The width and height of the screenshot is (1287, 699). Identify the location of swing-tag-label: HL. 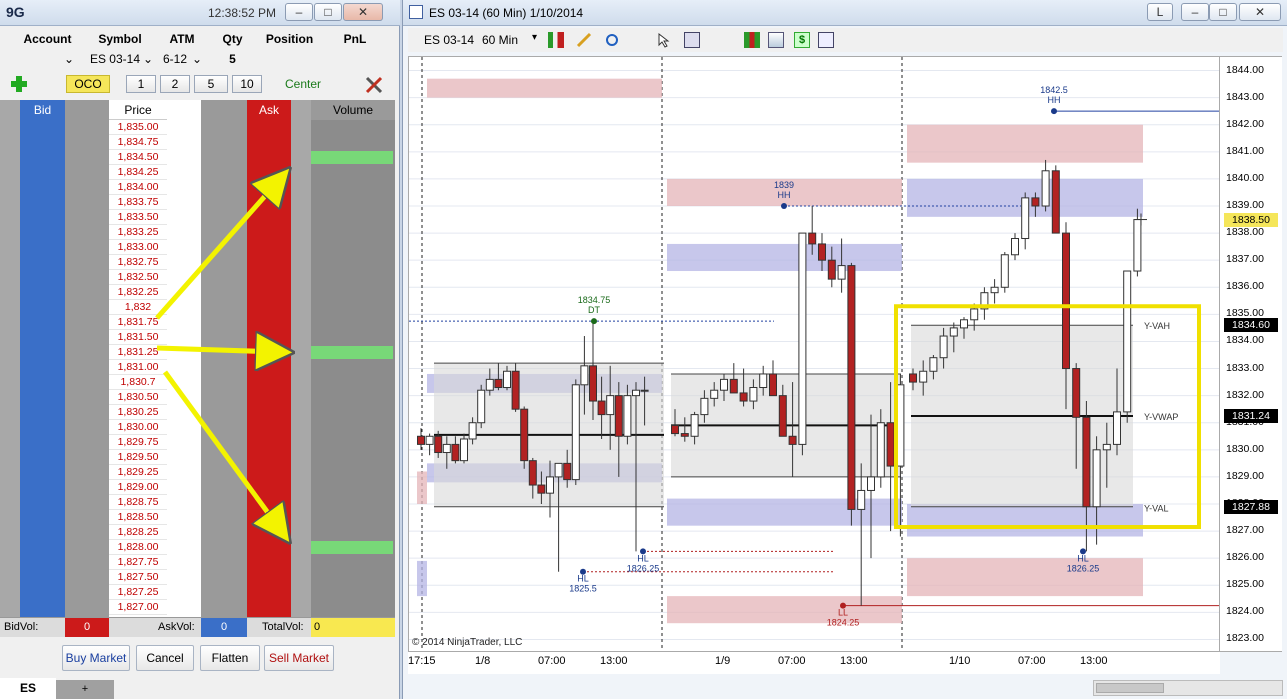
(583, 579).